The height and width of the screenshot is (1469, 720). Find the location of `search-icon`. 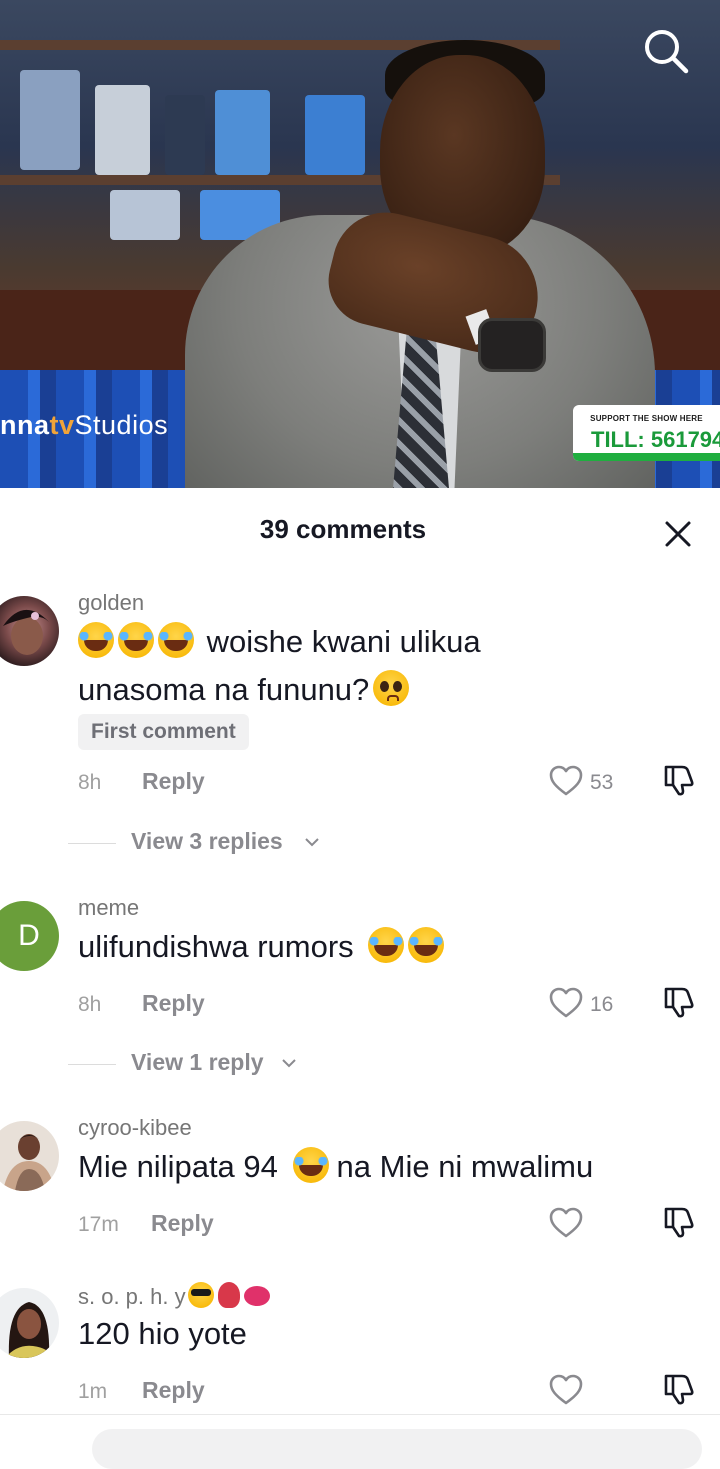

search-icon is located at coordinates (667, 52).